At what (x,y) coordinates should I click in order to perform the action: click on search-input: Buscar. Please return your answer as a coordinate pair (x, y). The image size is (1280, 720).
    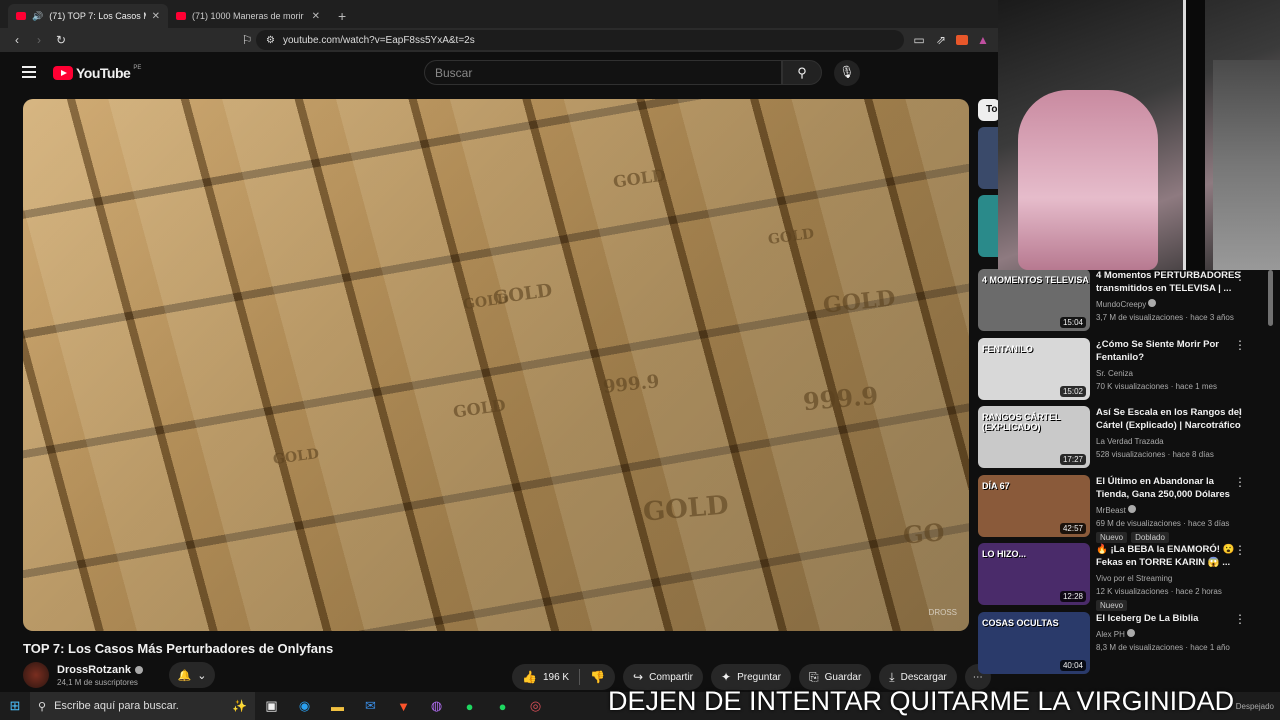
    Looking at the image, I should click on (603, 72).